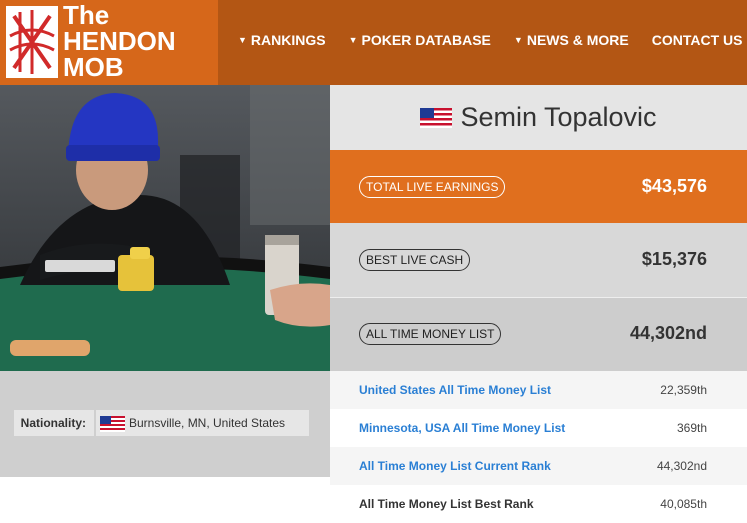 The height and width of the screenshot is (523, 747). I want to click on ranking-row: All Time Money List Best Rank 40,085th, so click(538, 504).